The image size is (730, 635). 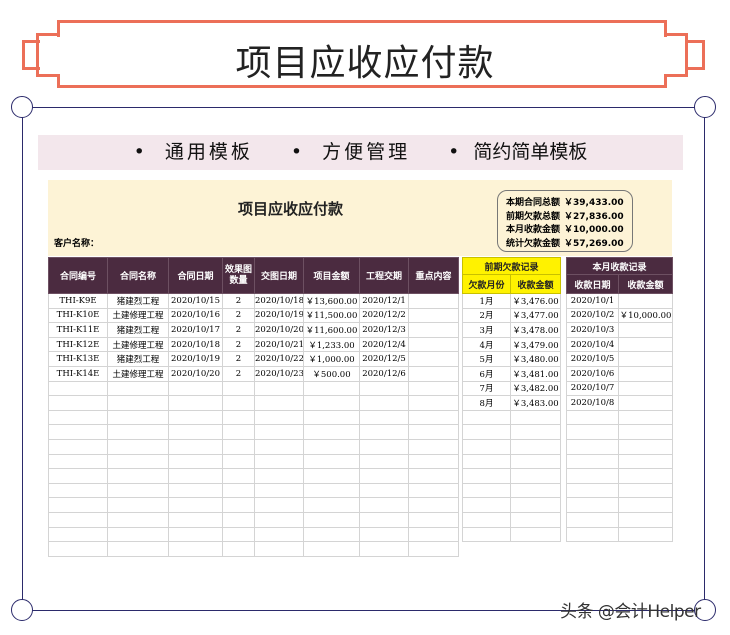 What do you see at coordinates (535, 301) in the screenshot?
I see `table-cell: ￥3,476.00` at bounding box center [535, 301].